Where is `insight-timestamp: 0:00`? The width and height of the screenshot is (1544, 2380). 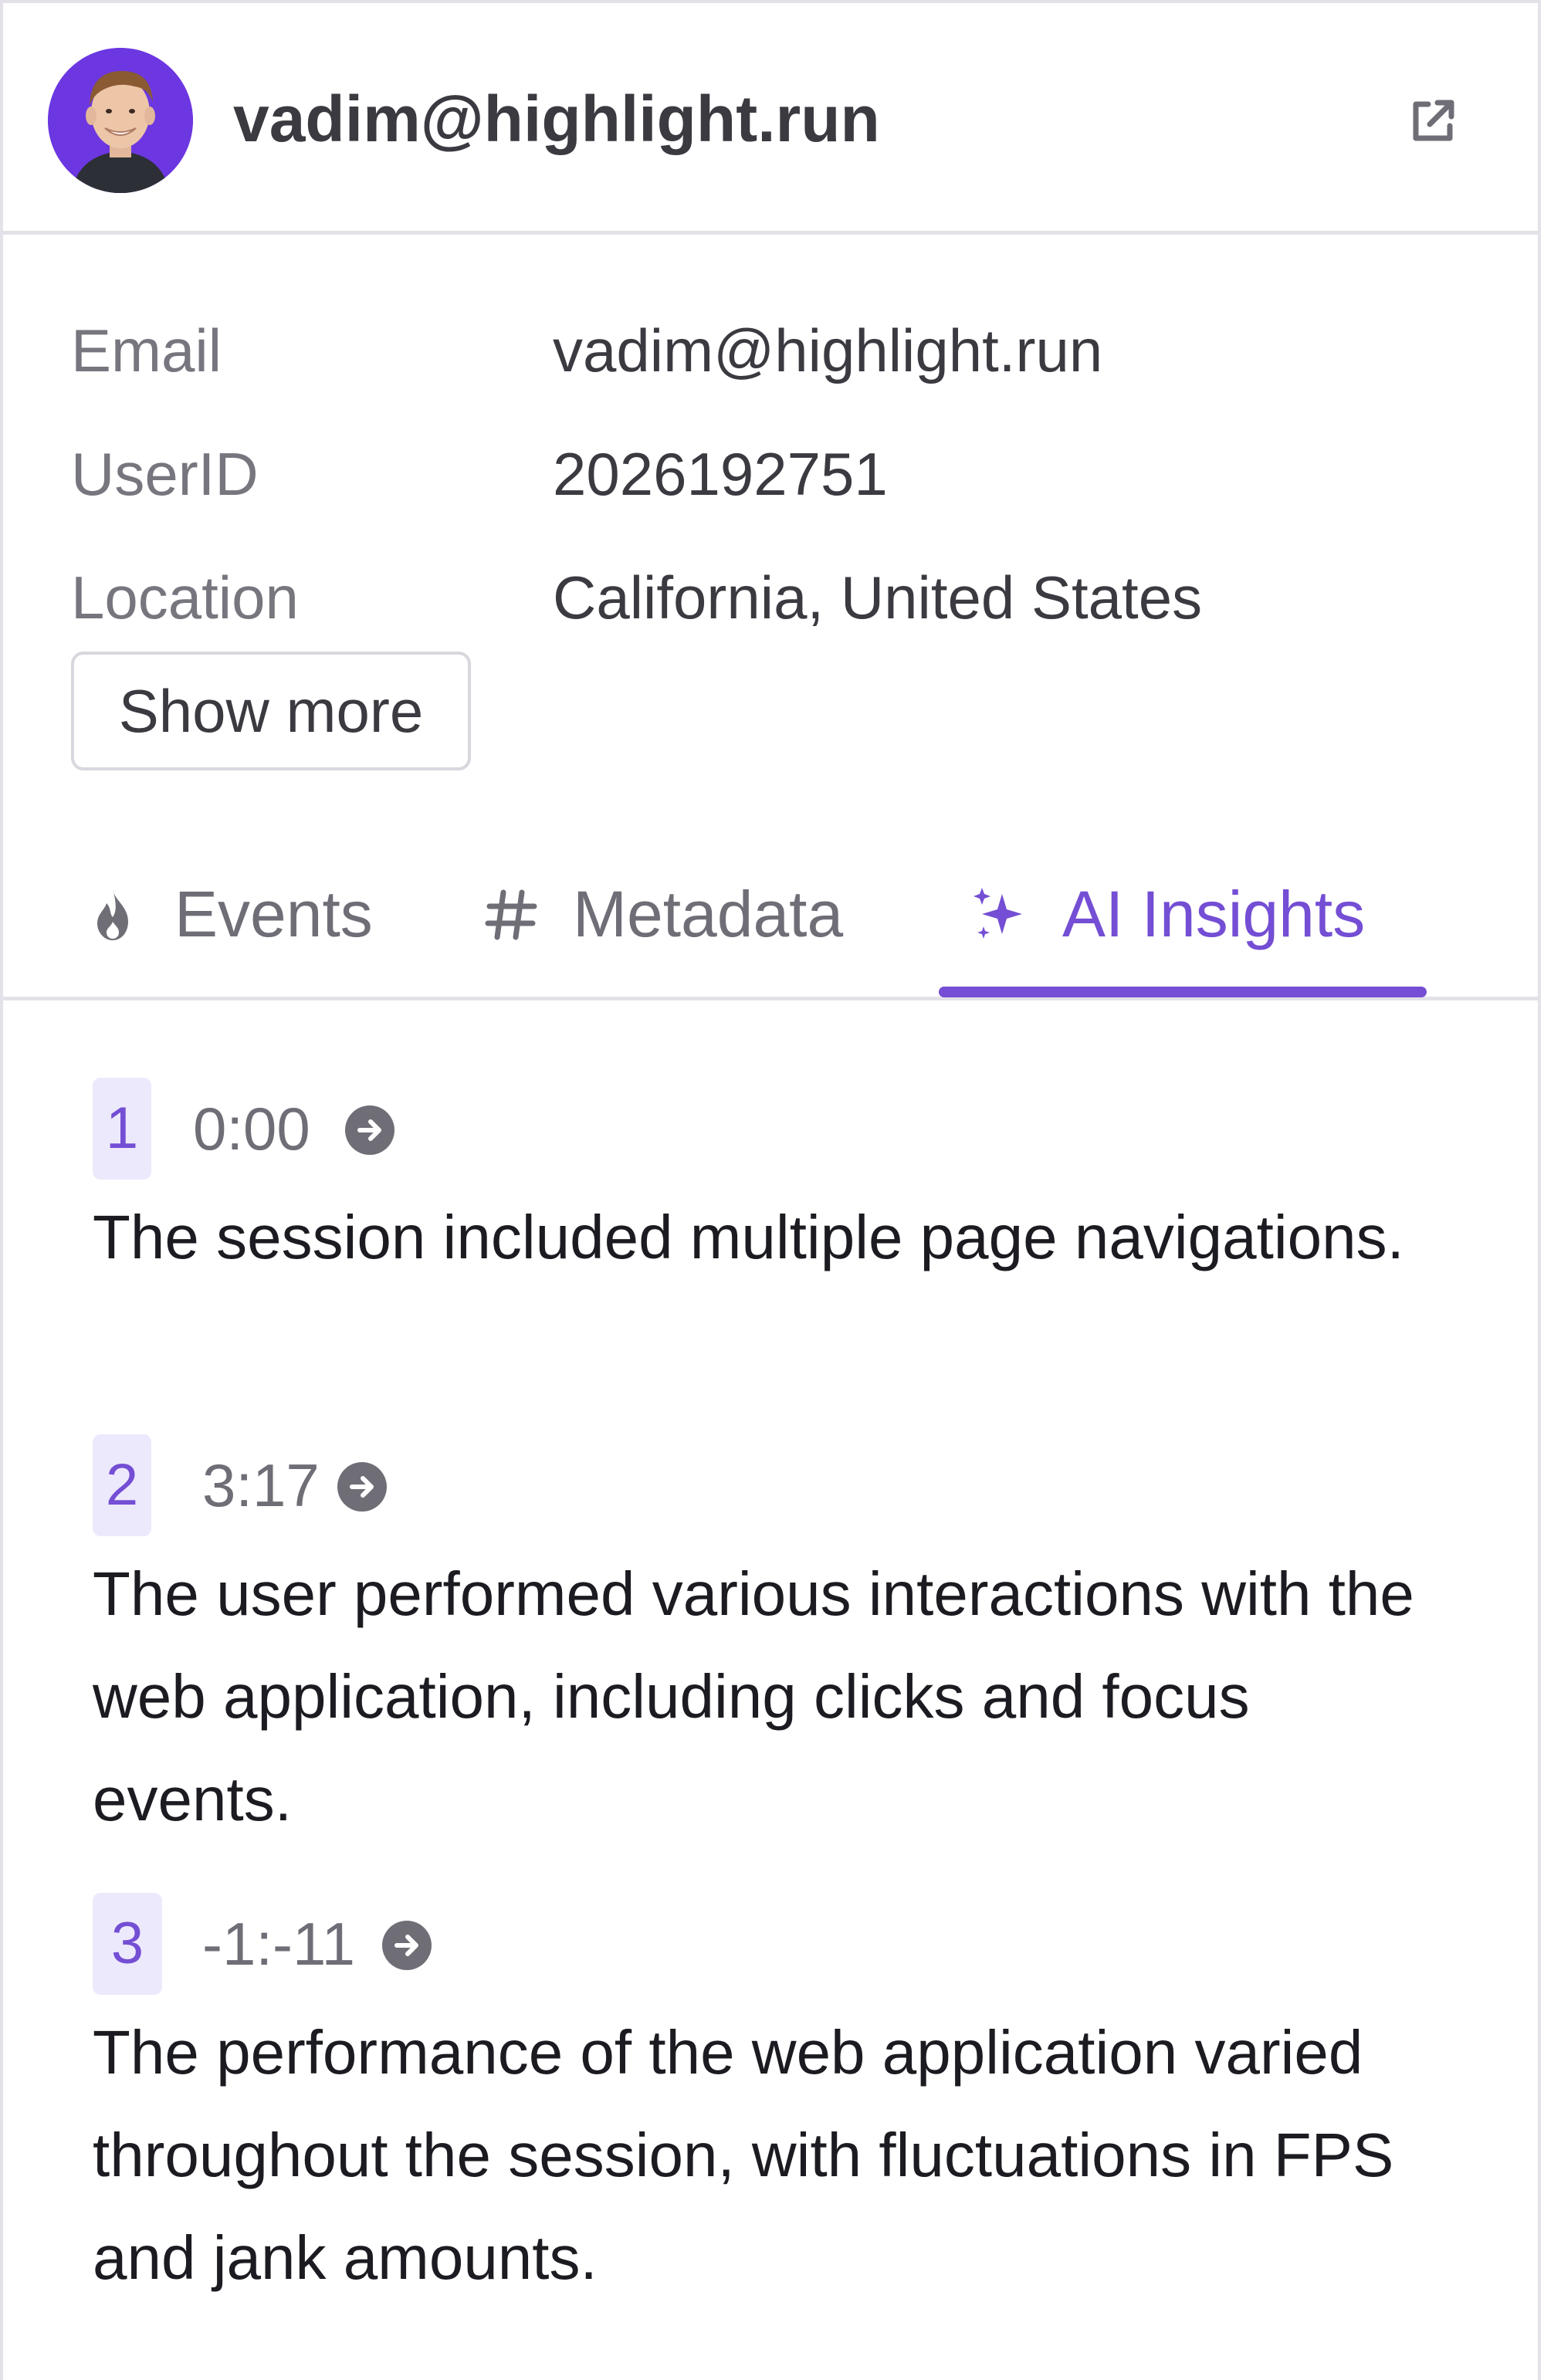
insight-timestamp: 0:00 is located at coordinates (251, 1129).